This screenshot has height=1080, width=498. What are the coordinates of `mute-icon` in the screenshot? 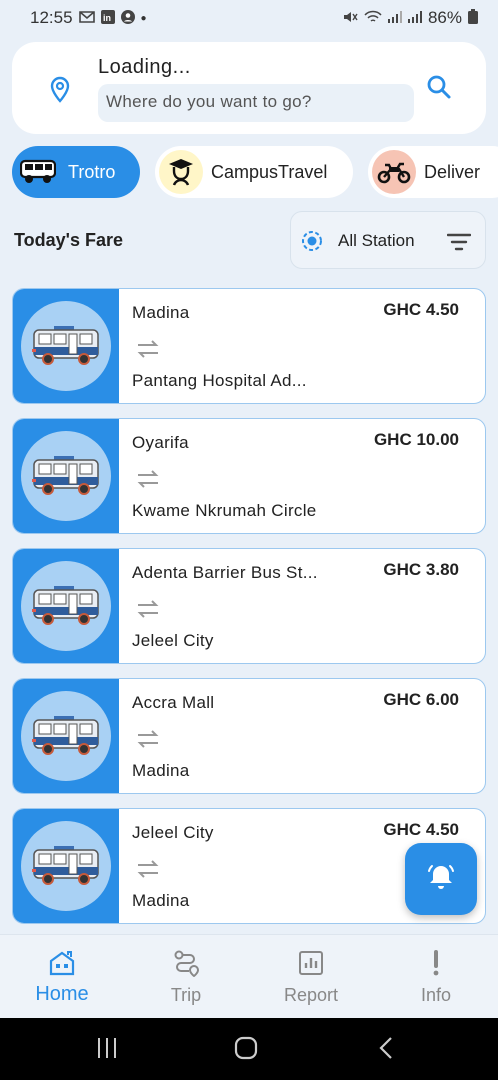 It's located at (350, 18).